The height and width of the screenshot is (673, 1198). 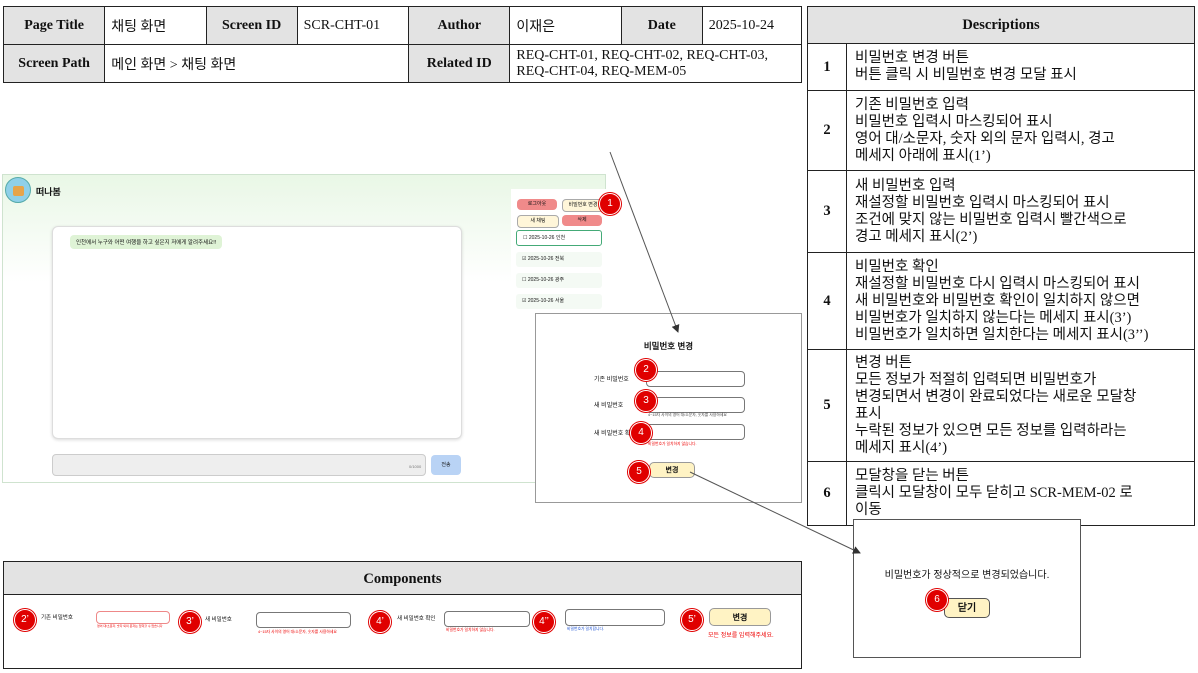 What do you see at coordinates (695, 379) in the screenshot?
I see `current-password-input` at bounding box center [695, 379].